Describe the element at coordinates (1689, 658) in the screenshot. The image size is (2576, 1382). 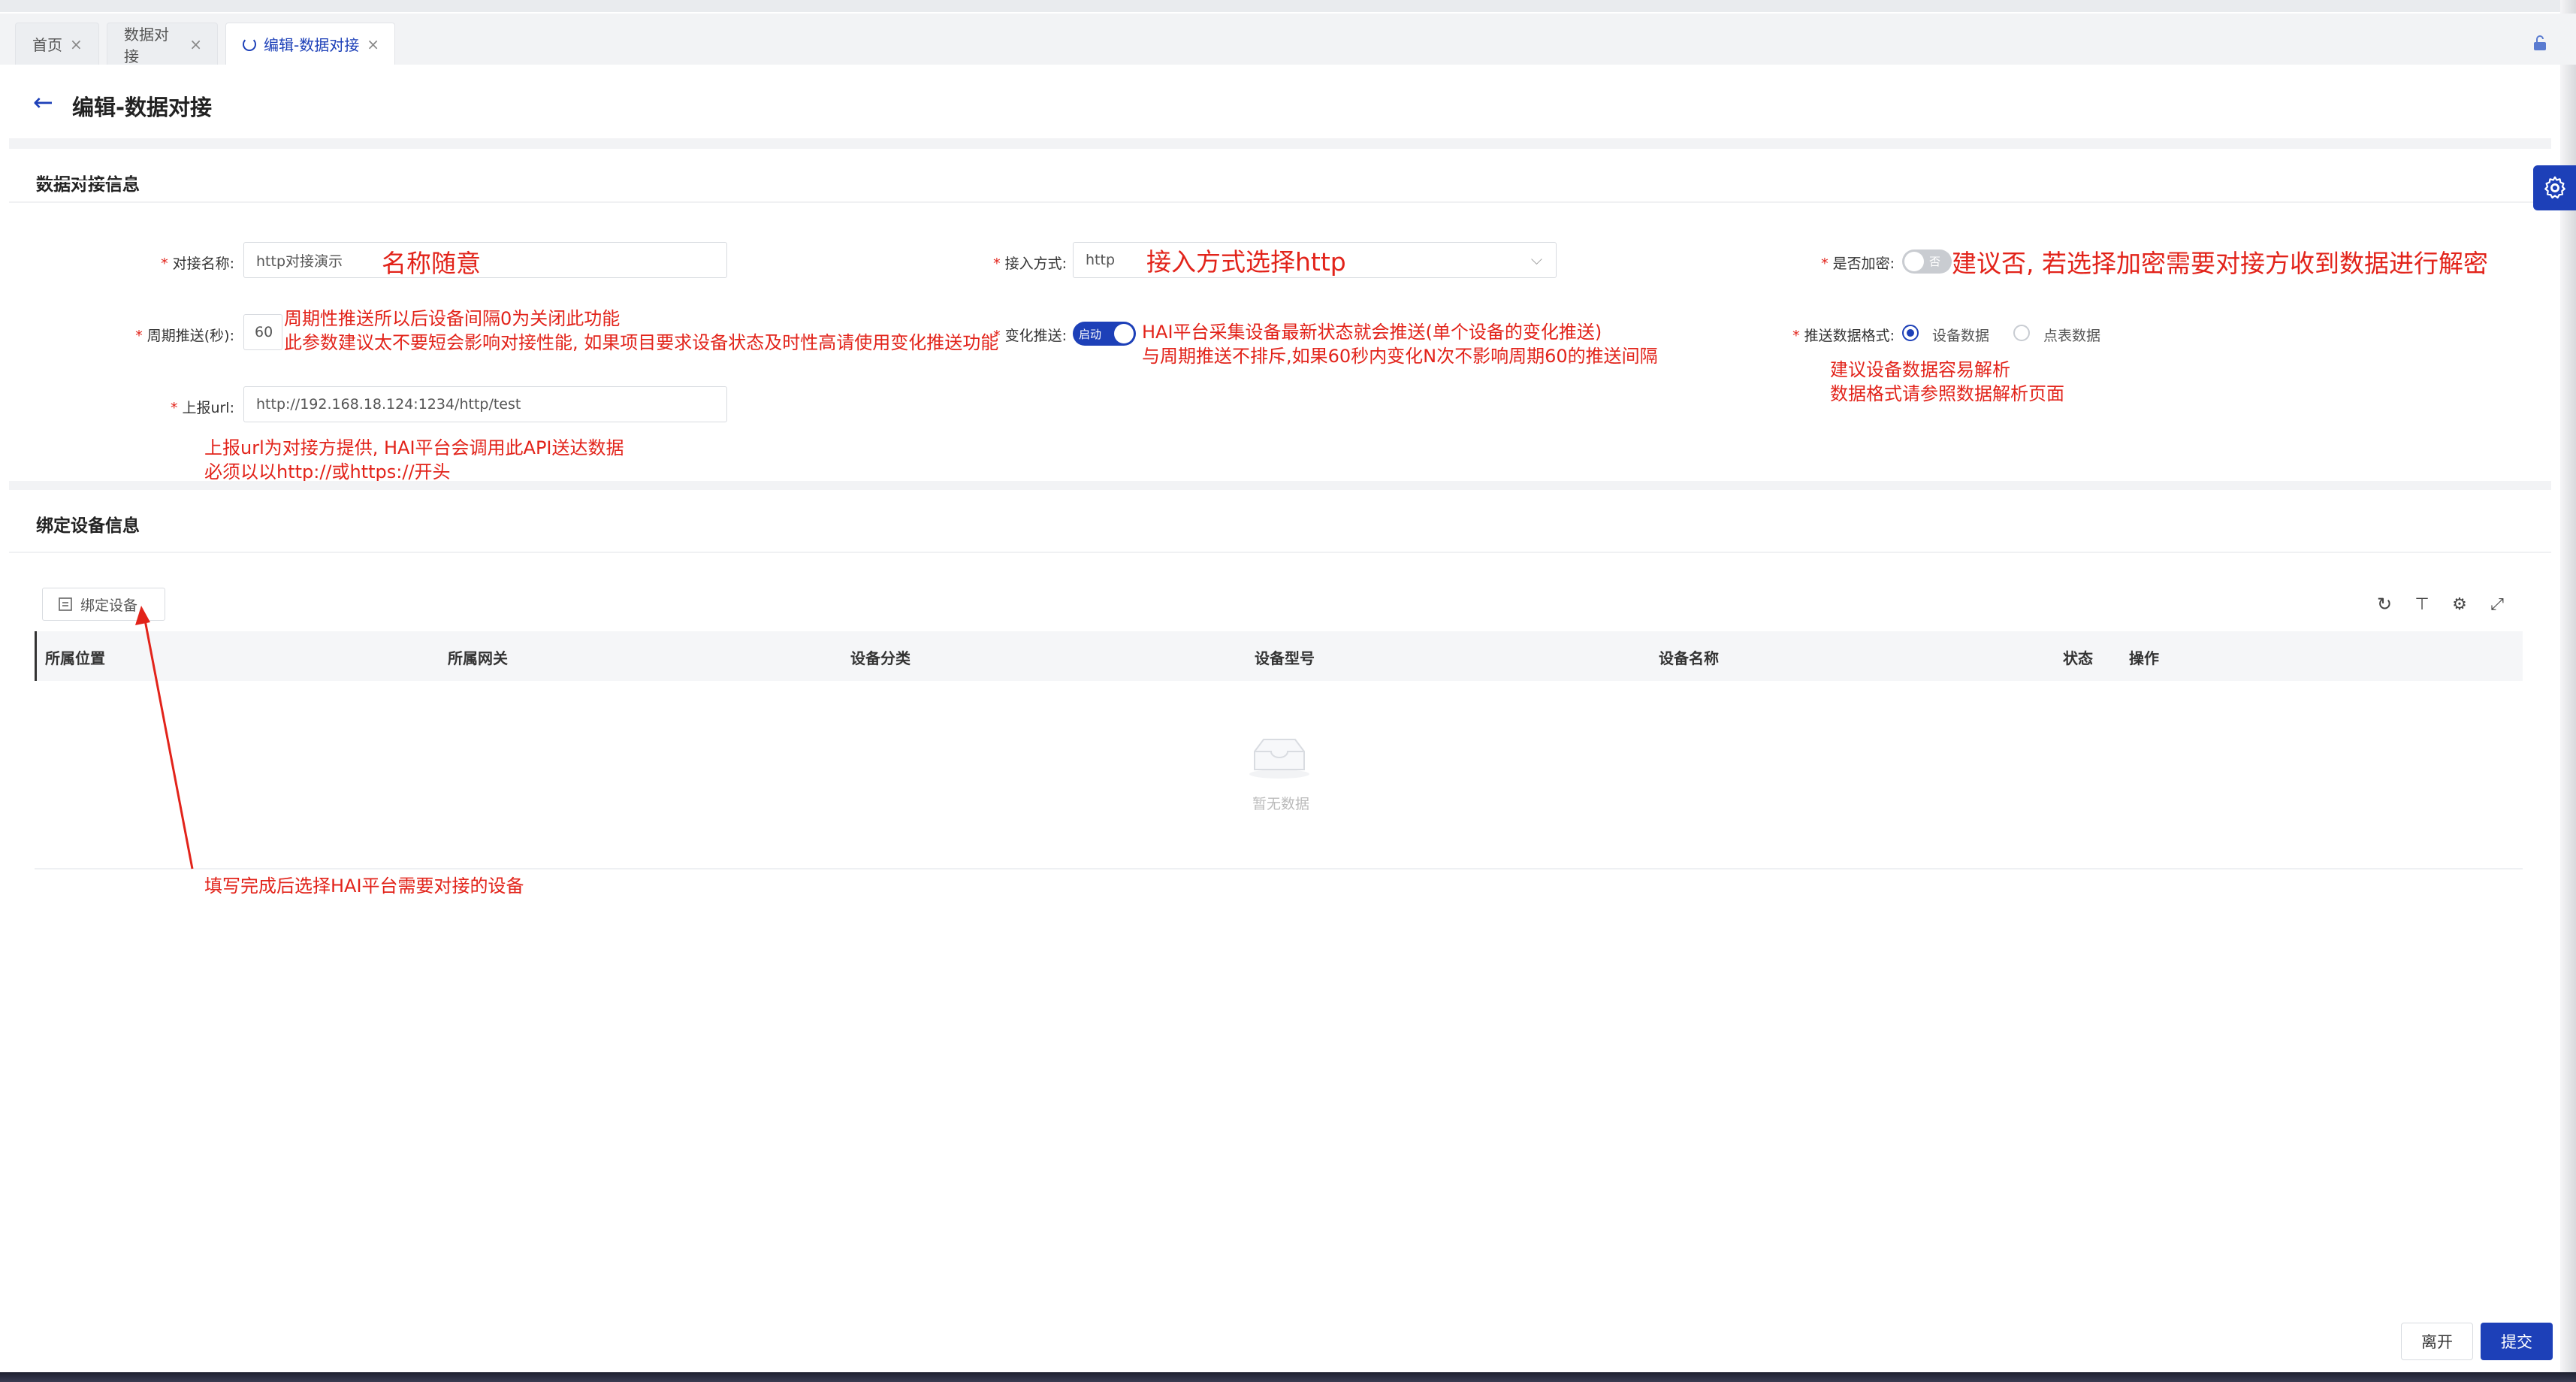
I see `column-header: 设备名称` at that location.